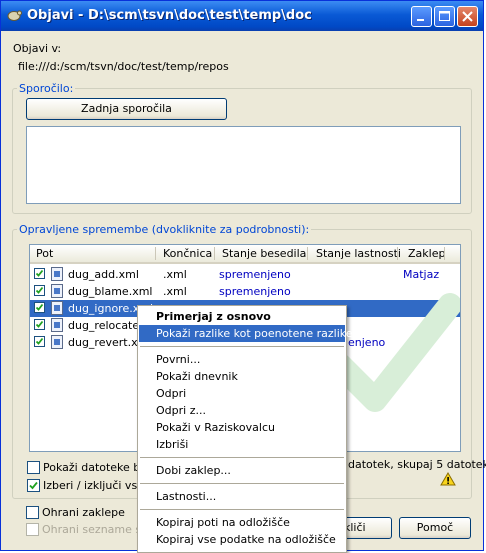 The width and height of the screenshot is (486, 553). What do you see at coordinates (83, 512) in the screenshot?
I see `keep-locks-label: Ohrani zaklepe` at bounding box center [83, 512].